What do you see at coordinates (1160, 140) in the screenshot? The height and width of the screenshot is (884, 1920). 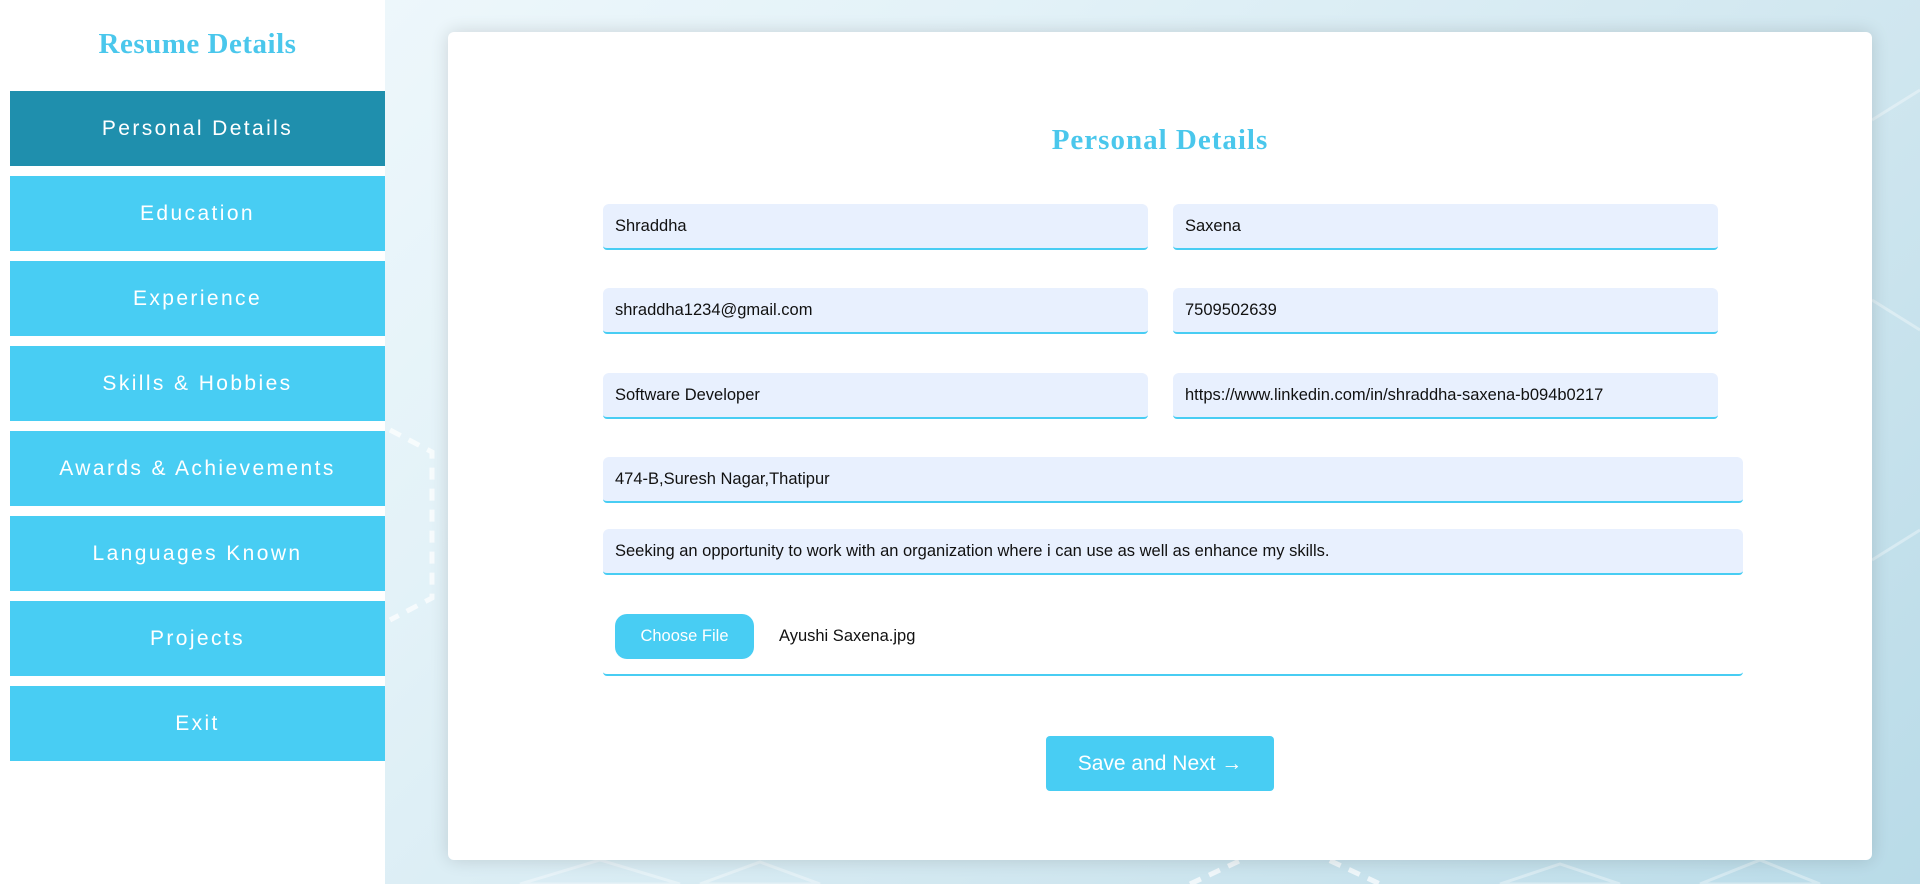 I see `page-title: Personal Details` at bounding box center [1160, 140].